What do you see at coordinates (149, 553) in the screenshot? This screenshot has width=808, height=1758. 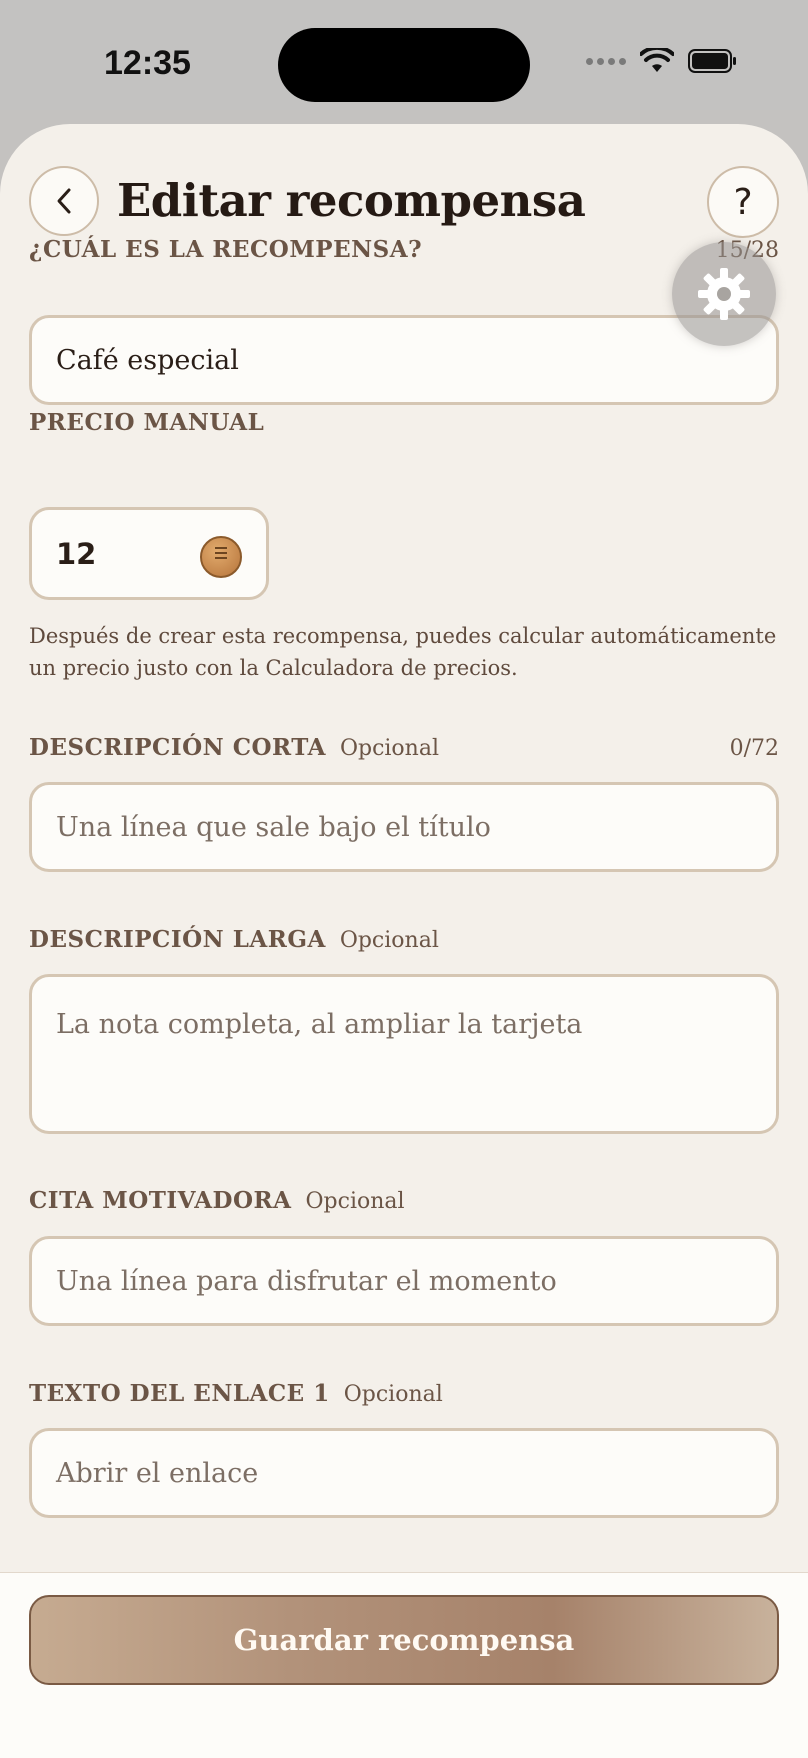 I see `price-input: 12` at bounding box center [149, 553].